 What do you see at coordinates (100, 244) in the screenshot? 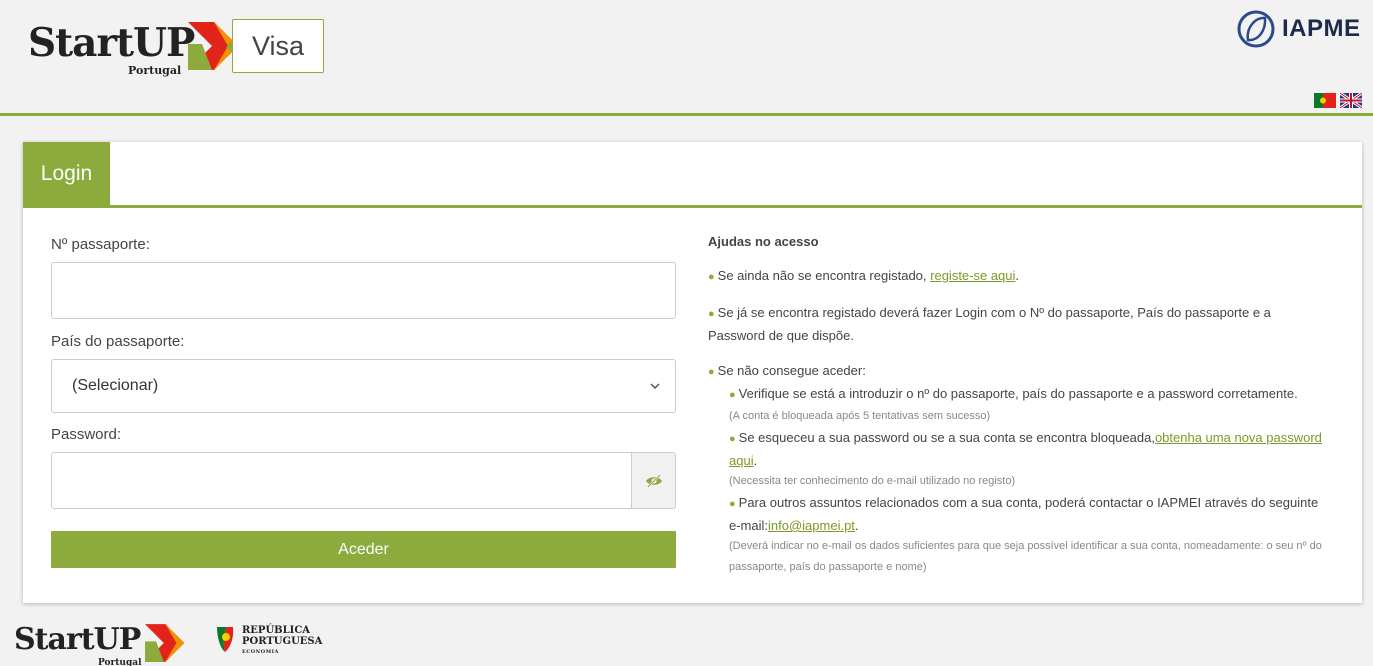
I see `passport-label: Nº passaporte:` at bounding box center [100, 244].